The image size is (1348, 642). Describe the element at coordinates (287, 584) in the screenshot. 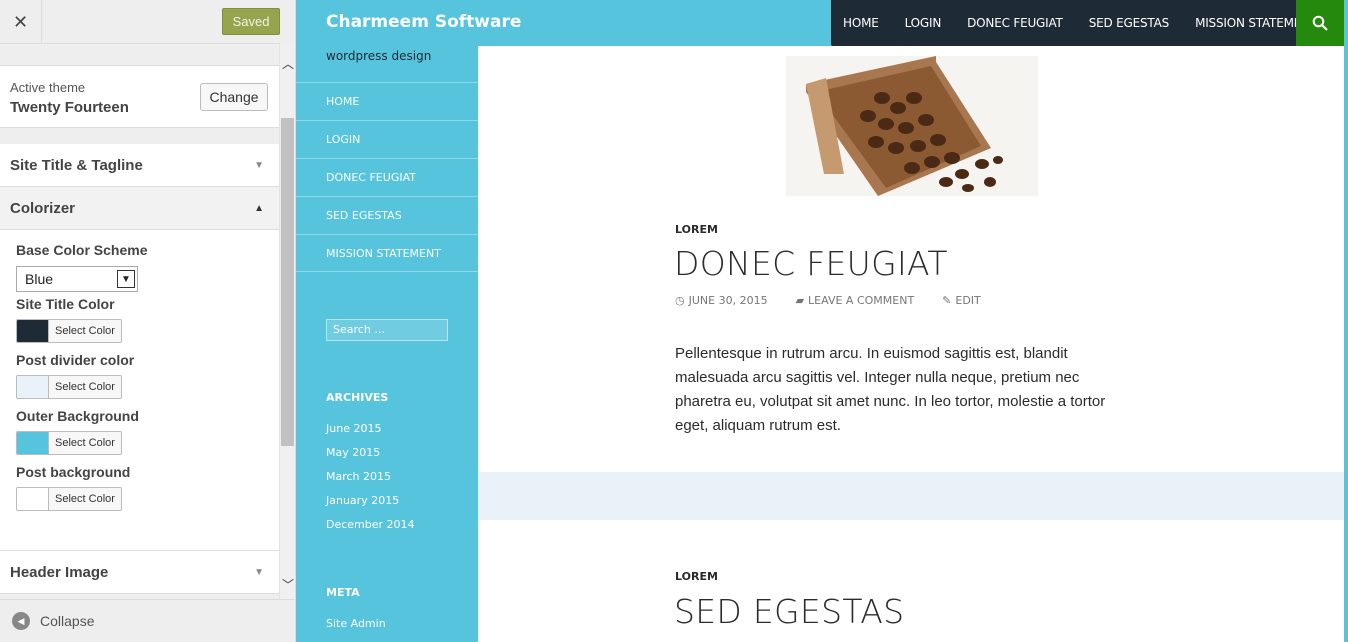

I see `scroll-down-icon: ﹀` at that location.